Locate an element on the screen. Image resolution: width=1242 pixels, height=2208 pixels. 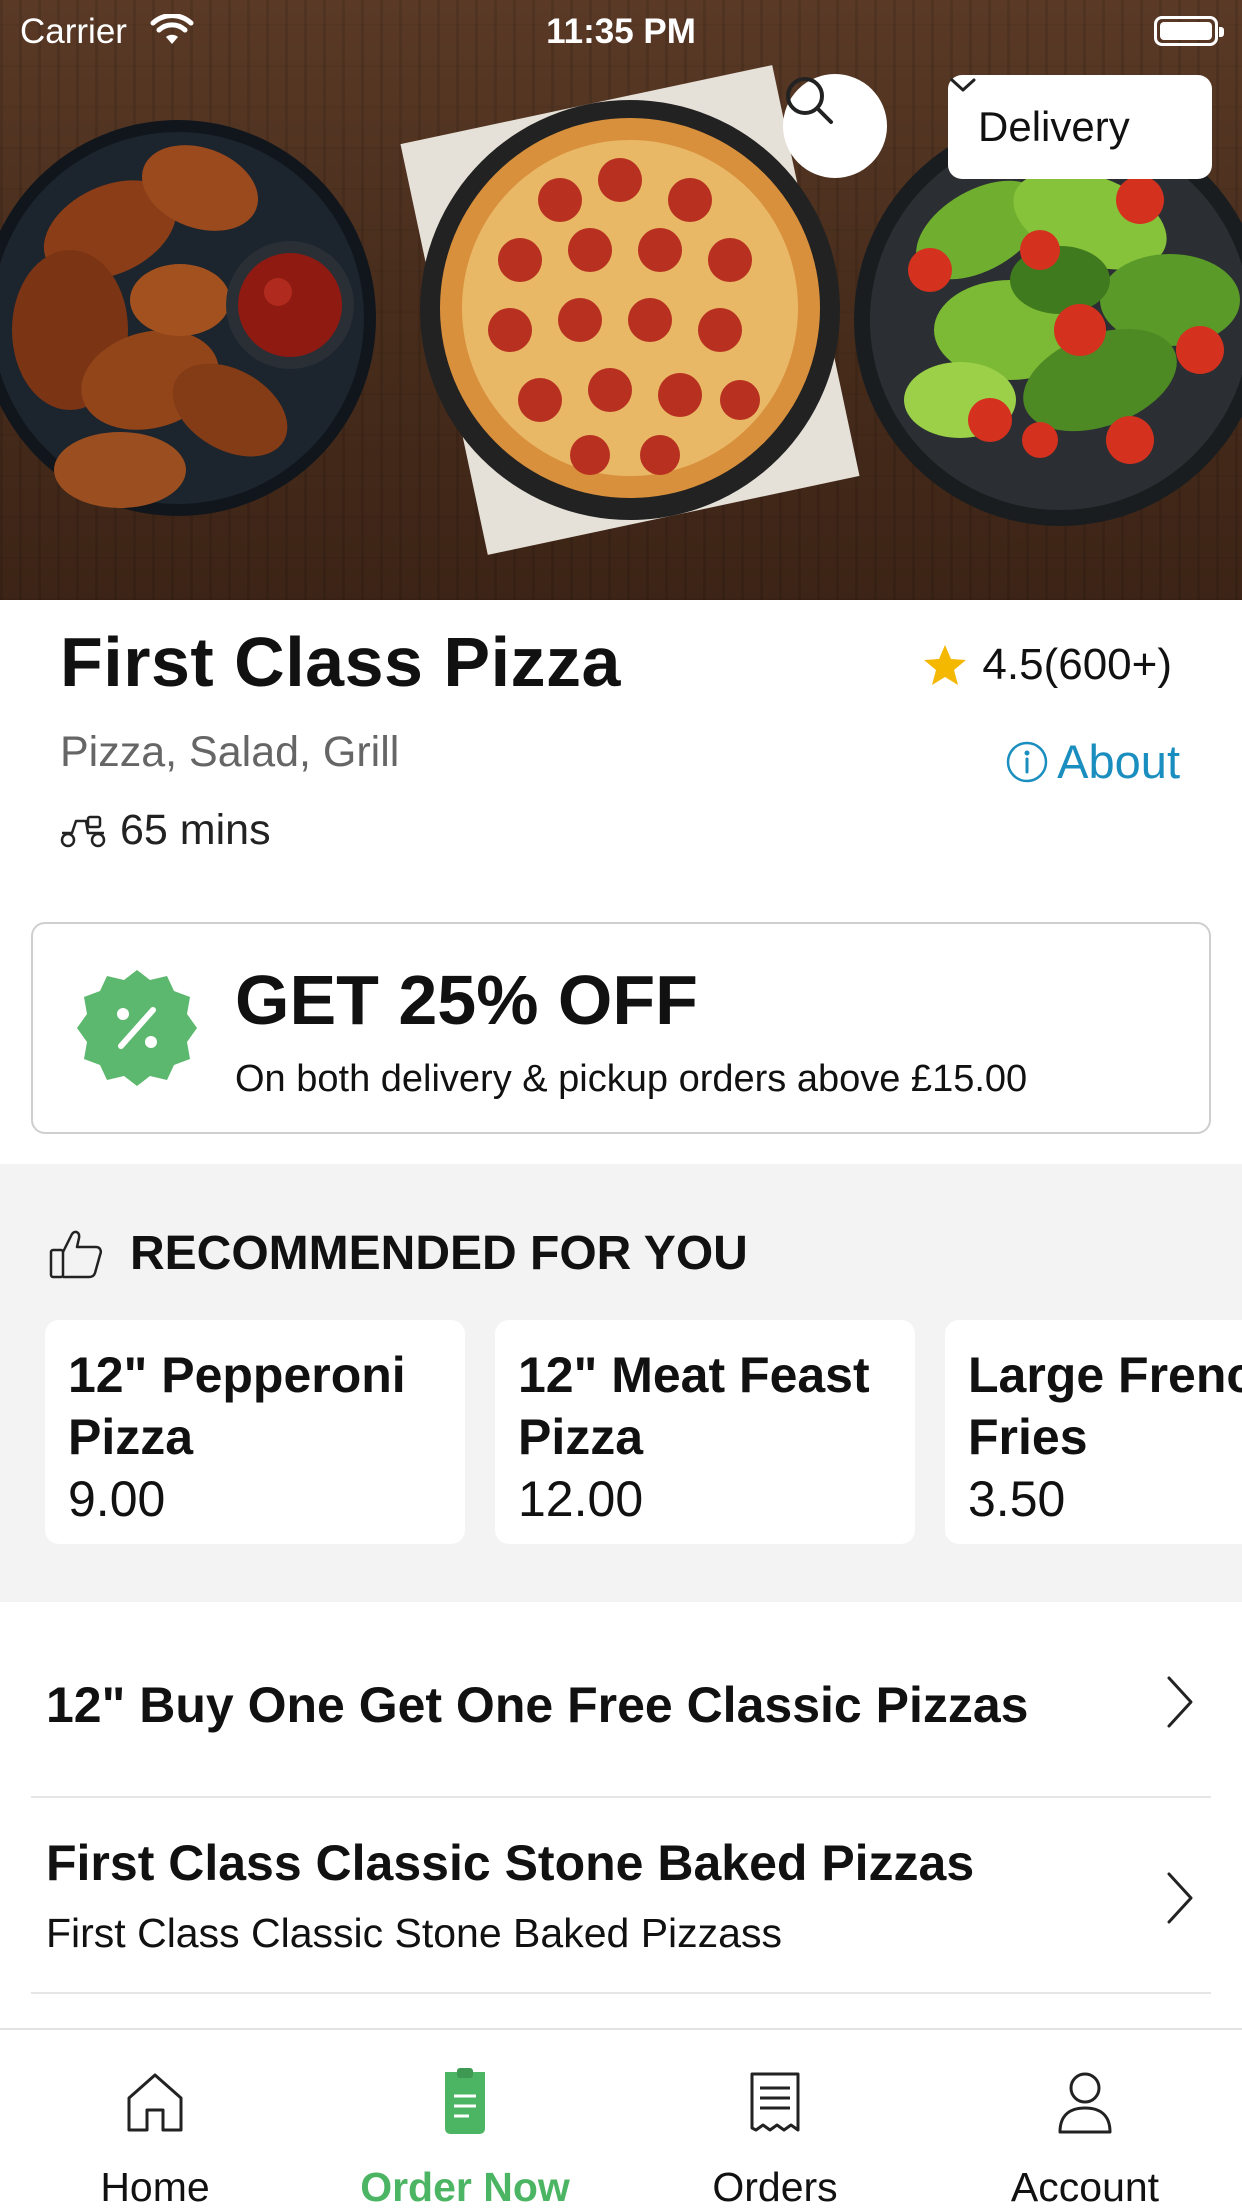
order-now-icon is located at coordinates (465, 2101).